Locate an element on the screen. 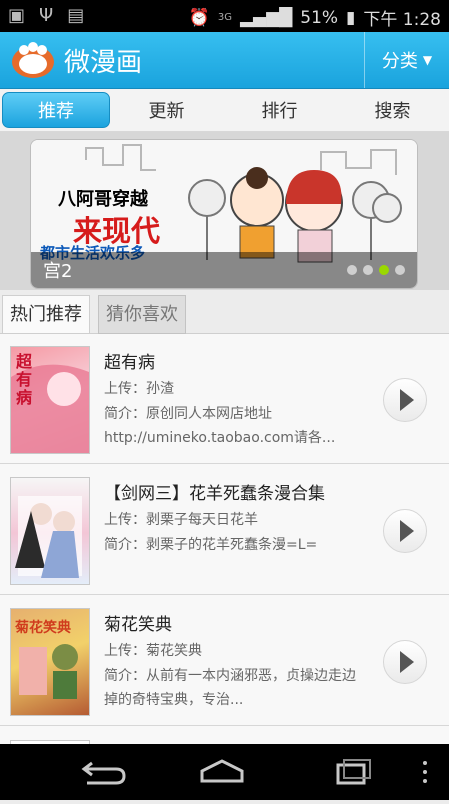 Image resolution: width=449 pixels, height=804 pixels. cover-title: 超有病 is located at coordinates (24, 379).